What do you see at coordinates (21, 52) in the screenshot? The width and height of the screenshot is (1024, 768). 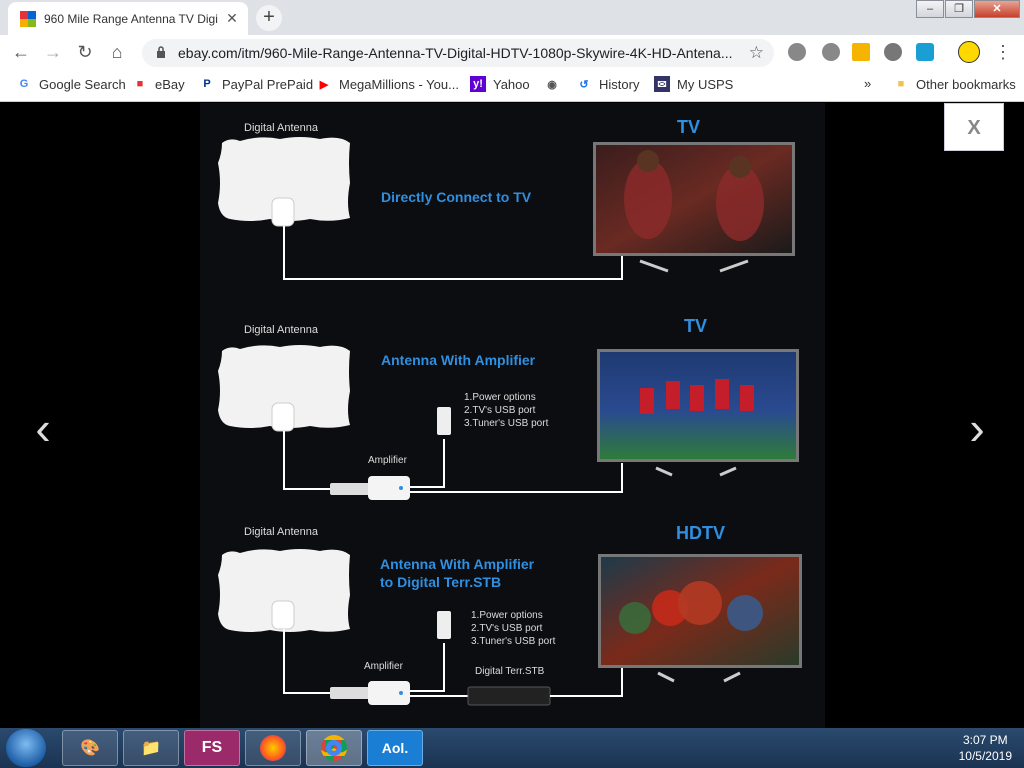 I see `back-icon: ←` at bounding box center [21, 52].